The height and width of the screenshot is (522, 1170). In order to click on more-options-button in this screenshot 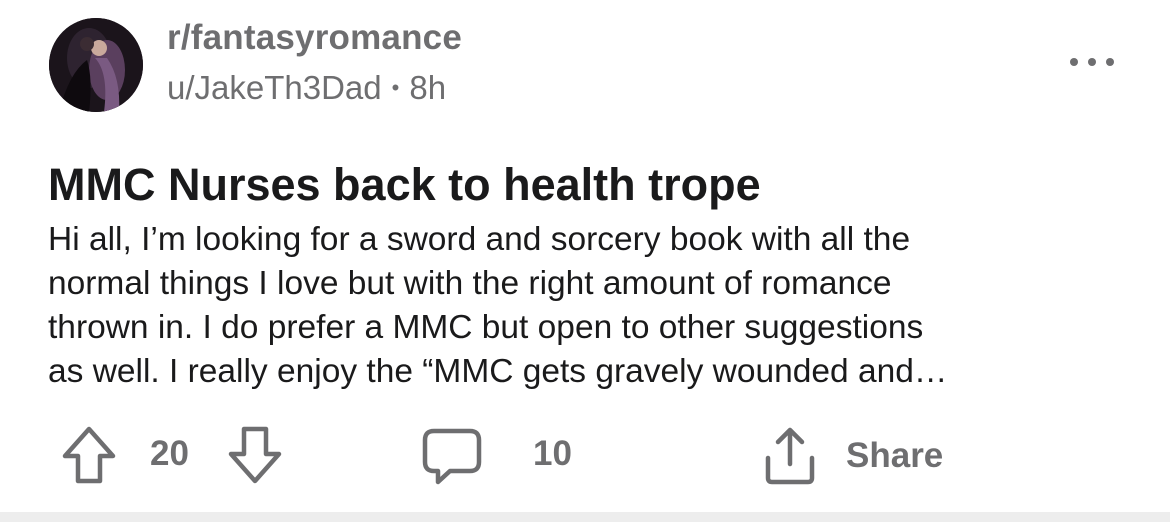, I will do `click(1092, 62)`.